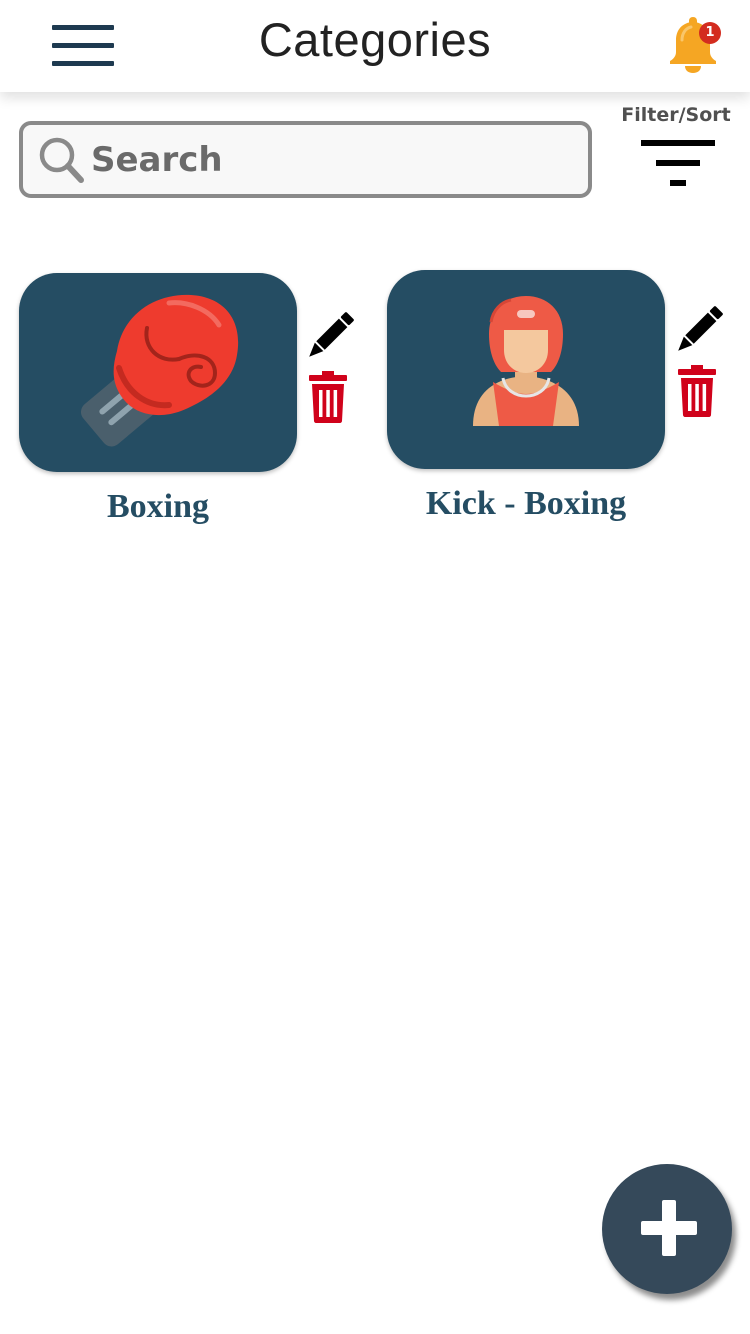 The height and width of the screenshot is (1334, 750). I want to click on app-header: Categories 1, so click(375, 46).